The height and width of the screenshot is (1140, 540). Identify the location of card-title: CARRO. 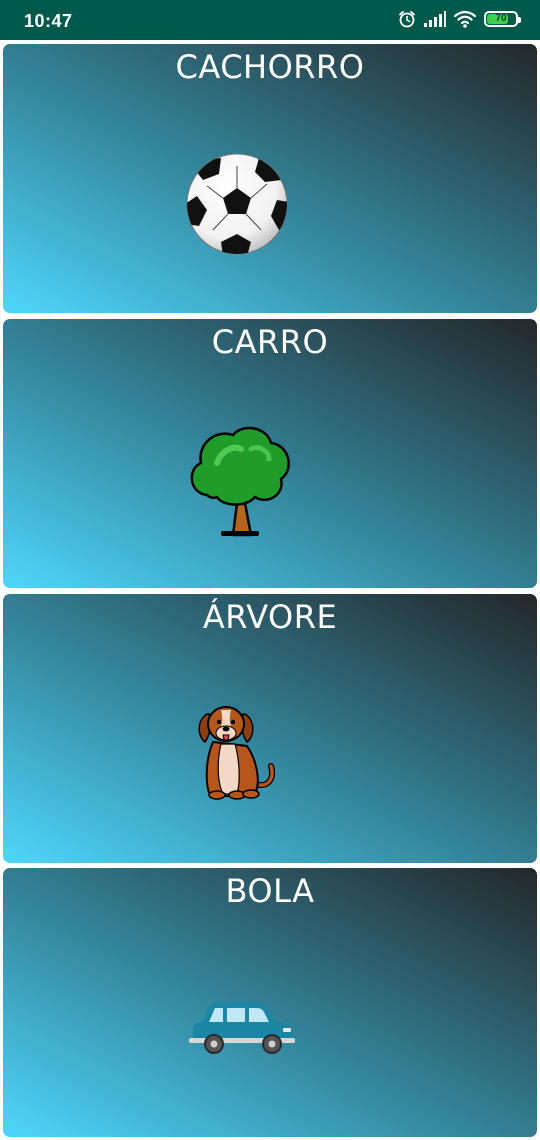
(270, 342).